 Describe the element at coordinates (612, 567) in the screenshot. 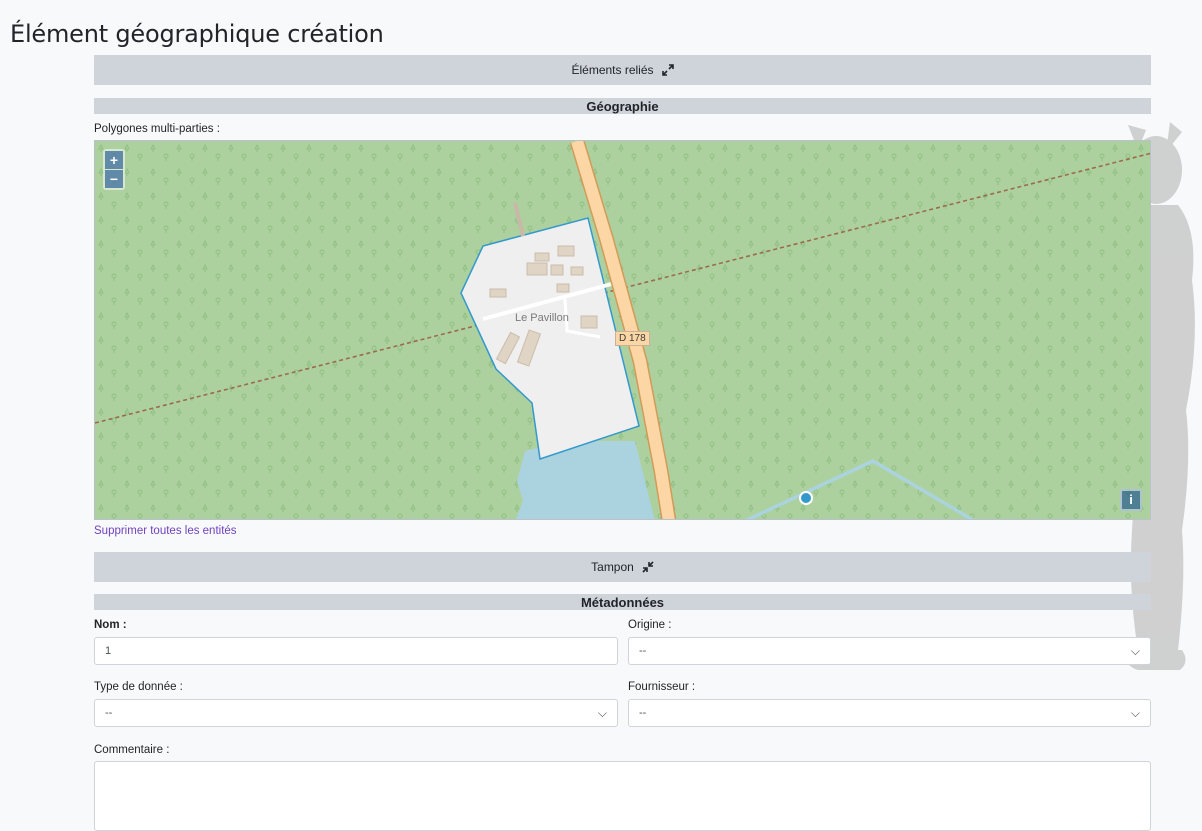

I see `buffer-label: Tampon` at that location.